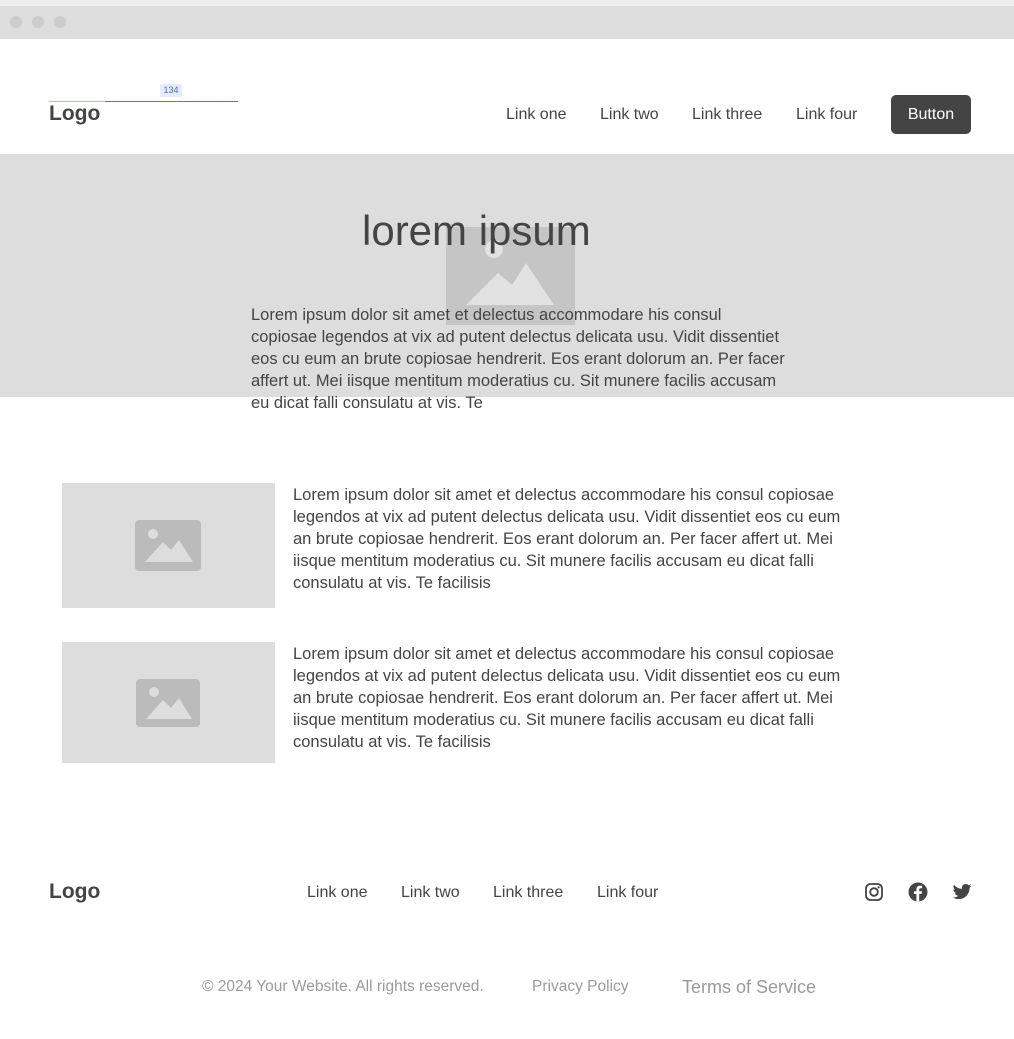 The width and height of the screenshot is (1014, 1039). Describe the element at coordinates (962, 892) in the screenshot. I see `twitter-icon` at that location.